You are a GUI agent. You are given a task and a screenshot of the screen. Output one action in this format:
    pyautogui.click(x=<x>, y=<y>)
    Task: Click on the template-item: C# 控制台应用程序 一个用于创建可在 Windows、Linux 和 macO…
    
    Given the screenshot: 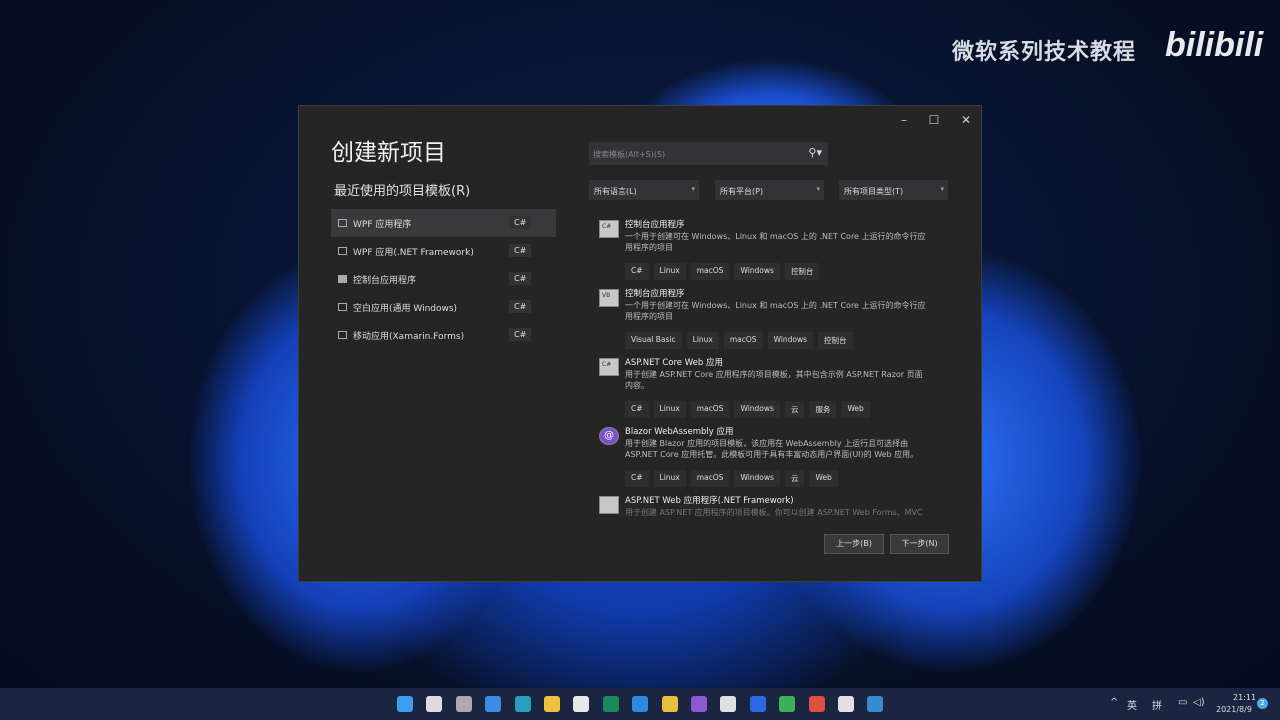 What is the action you would take?
    pyautogui.click(x=759, y=251)
    